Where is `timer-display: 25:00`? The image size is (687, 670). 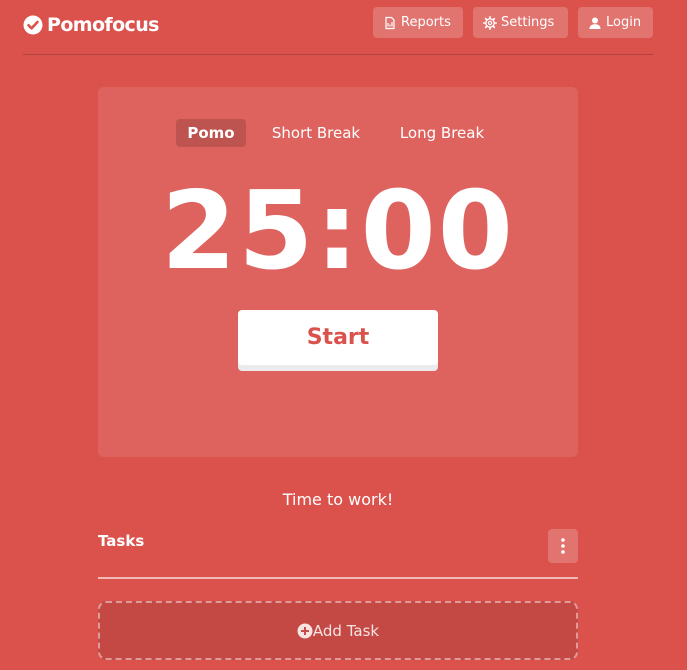 timer-display: 25:00 is located at coordinates (338, 231).